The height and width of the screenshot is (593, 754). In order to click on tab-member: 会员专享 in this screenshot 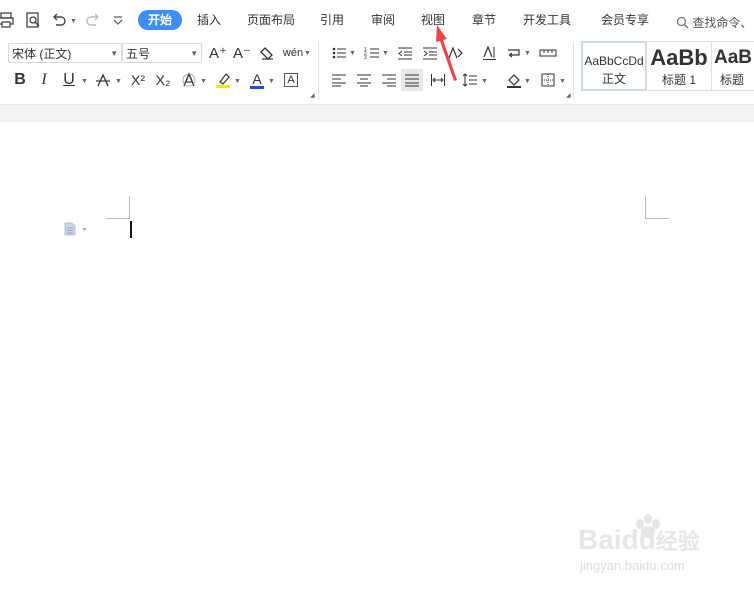, I will do `click(625, 20)`.